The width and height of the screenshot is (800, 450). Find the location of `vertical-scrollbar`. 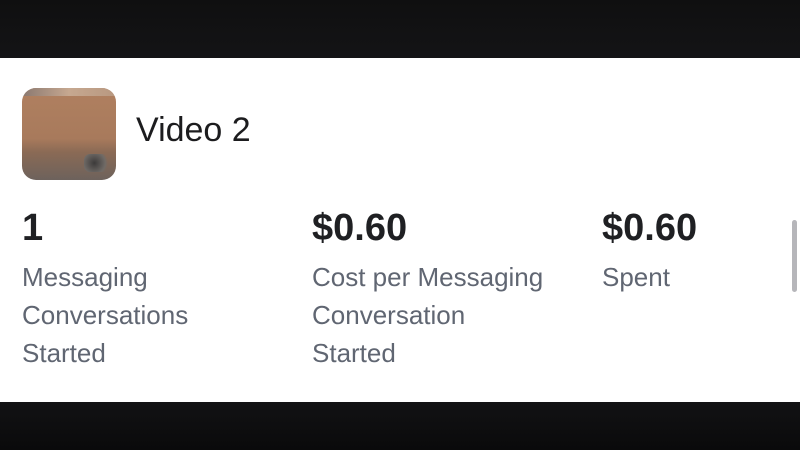

vertical-scrollbar is located at coordinates (794, 256).